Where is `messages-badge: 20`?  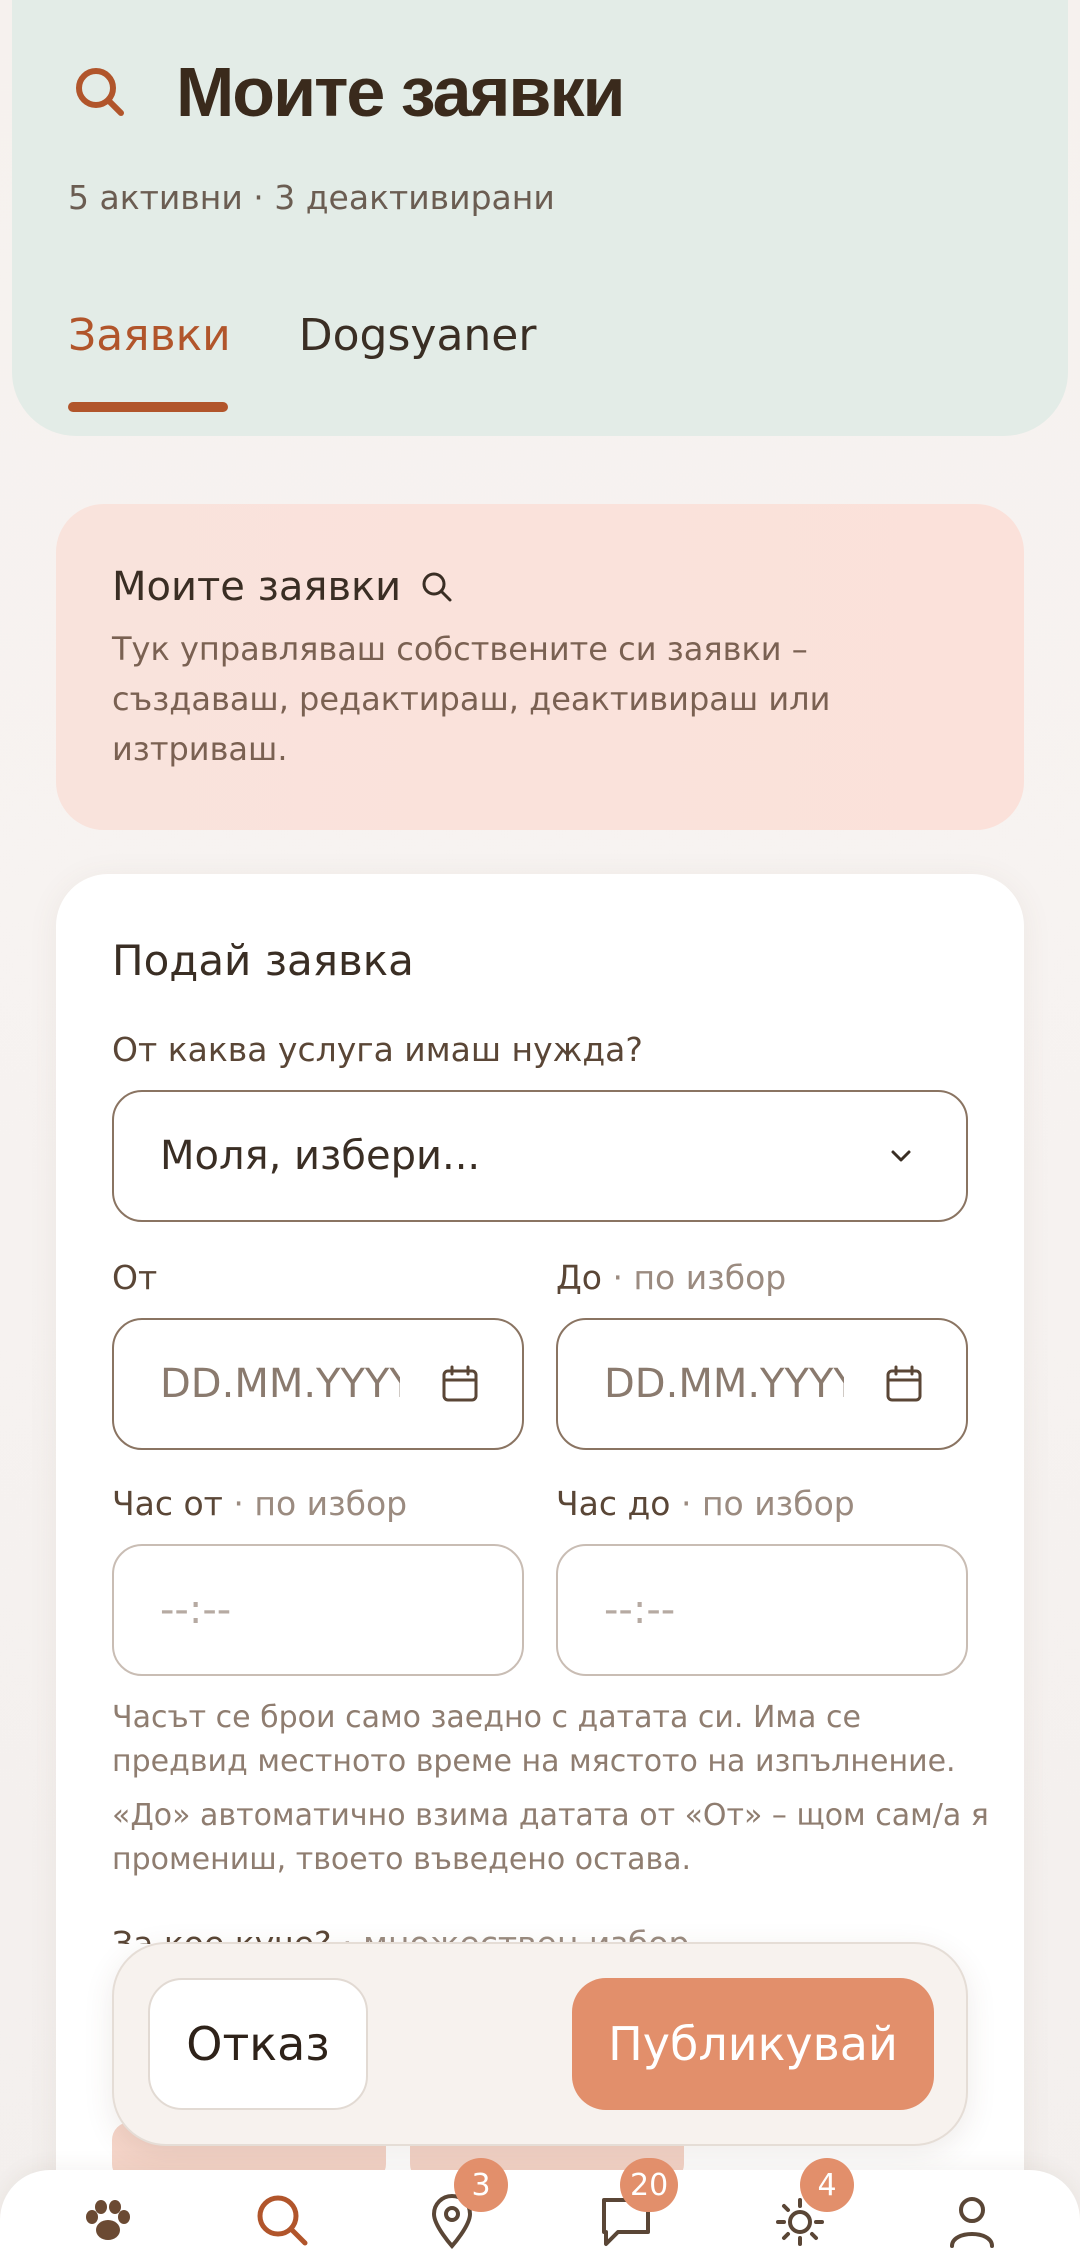
messages-badge: 20 is located at coordinates (649, 2185).